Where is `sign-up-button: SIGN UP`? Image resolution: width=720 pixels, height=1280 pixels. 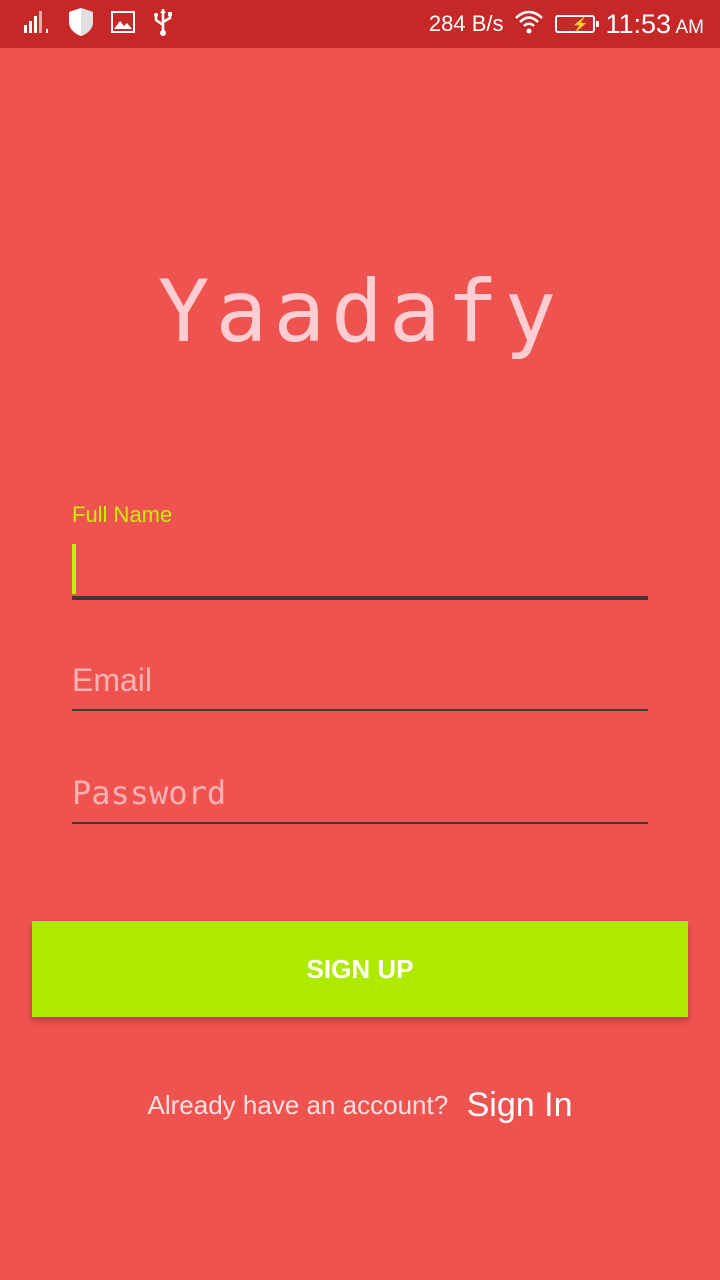
sign-up-button: SIGN UP is located at coordinates (360, 969).